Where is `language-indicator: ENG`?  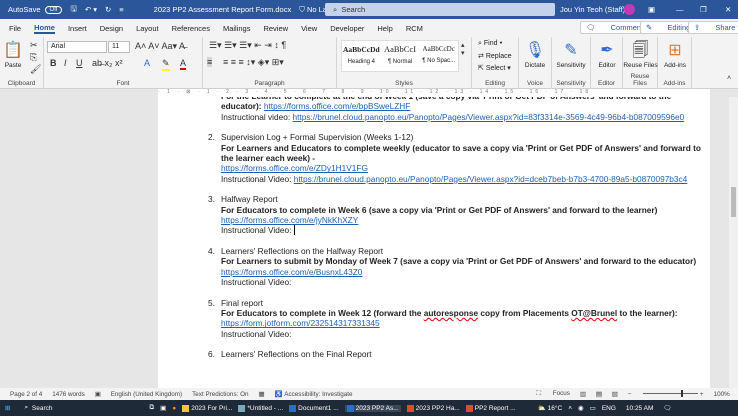
language-indicator: ENG is located at coordinates (609, 408).